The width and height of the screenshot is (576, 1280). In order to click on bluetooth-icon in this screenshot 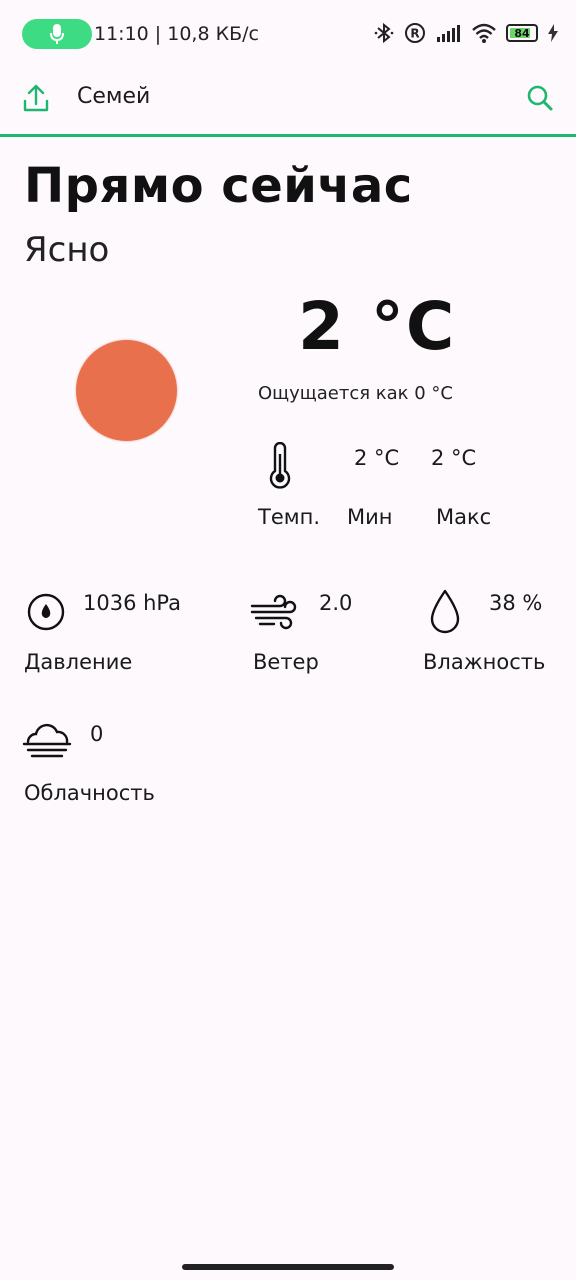, I will do `click(384, 33)`.